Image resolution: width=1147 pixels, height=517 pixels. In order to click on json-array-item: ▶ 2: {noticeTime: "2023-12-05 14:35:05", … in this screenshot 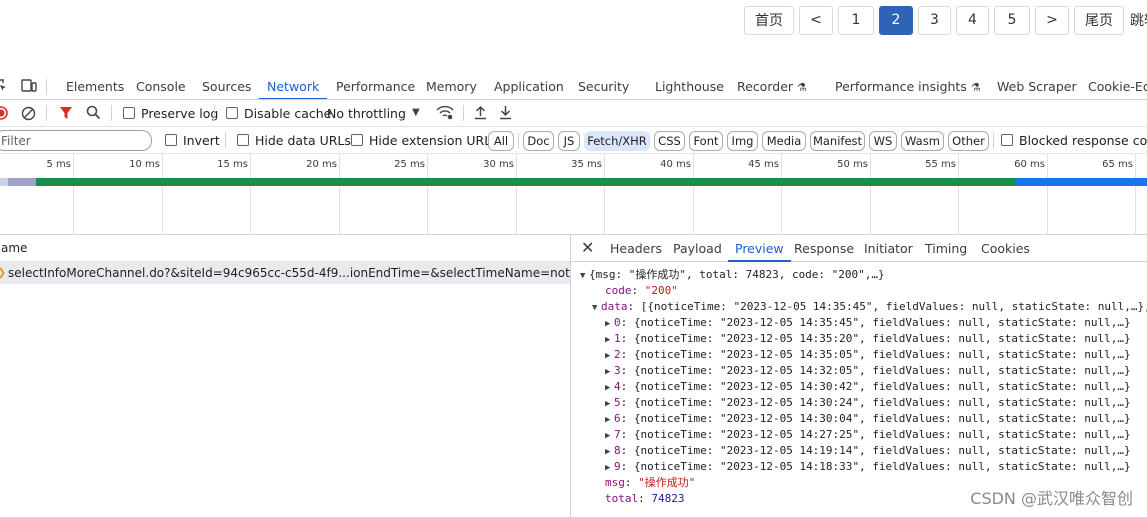, I will do `click(859, 355)`.